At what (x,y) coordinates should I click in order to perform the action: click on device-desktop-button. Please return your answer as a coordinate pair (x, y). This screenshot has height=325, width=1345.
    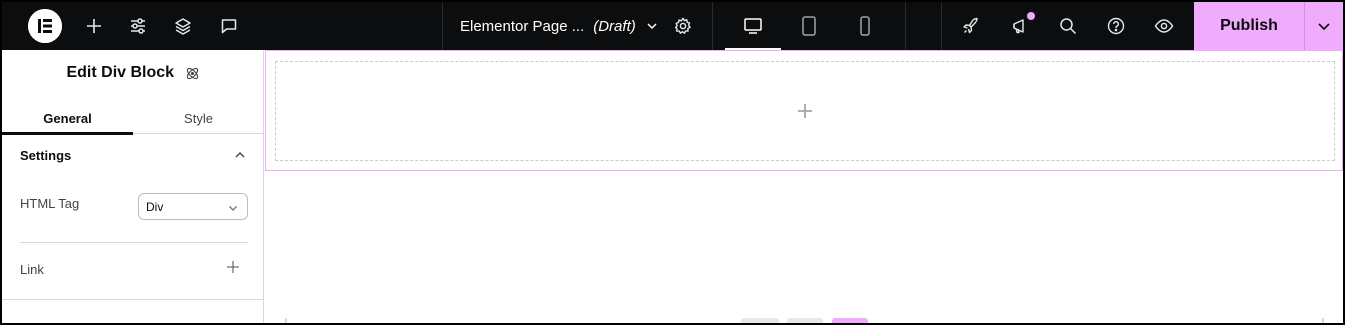
    Looking at the image, I should click on (753, 26).